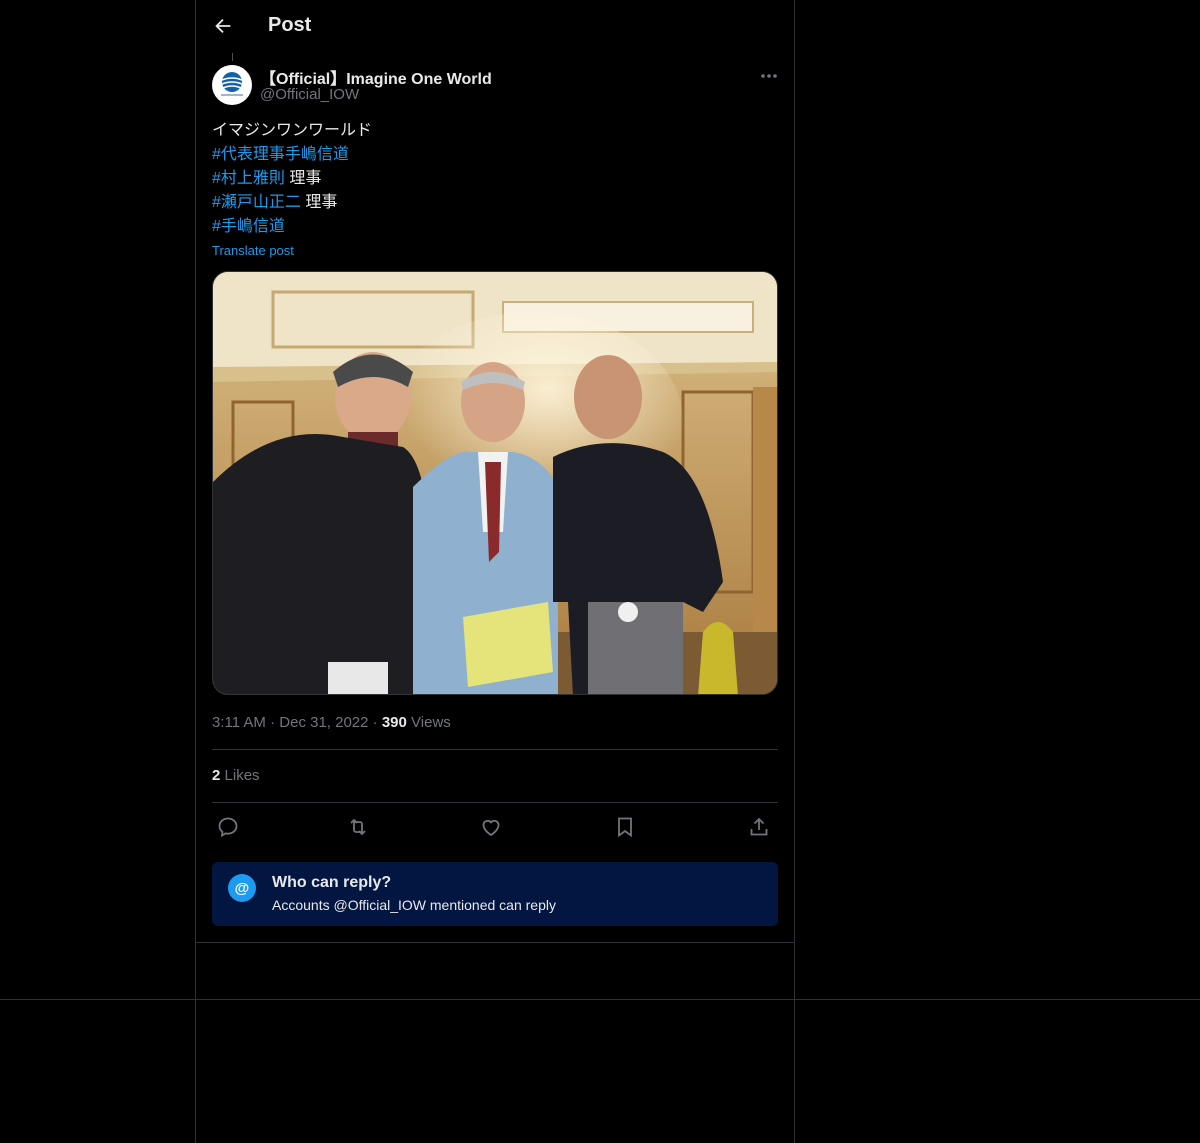 This screenshot has width=1200, height=1143. What do you see at coordinates (248, 178) in the screenshot?
I see `hashtag-link: #村上雅則` at bounding box center [248, 178].